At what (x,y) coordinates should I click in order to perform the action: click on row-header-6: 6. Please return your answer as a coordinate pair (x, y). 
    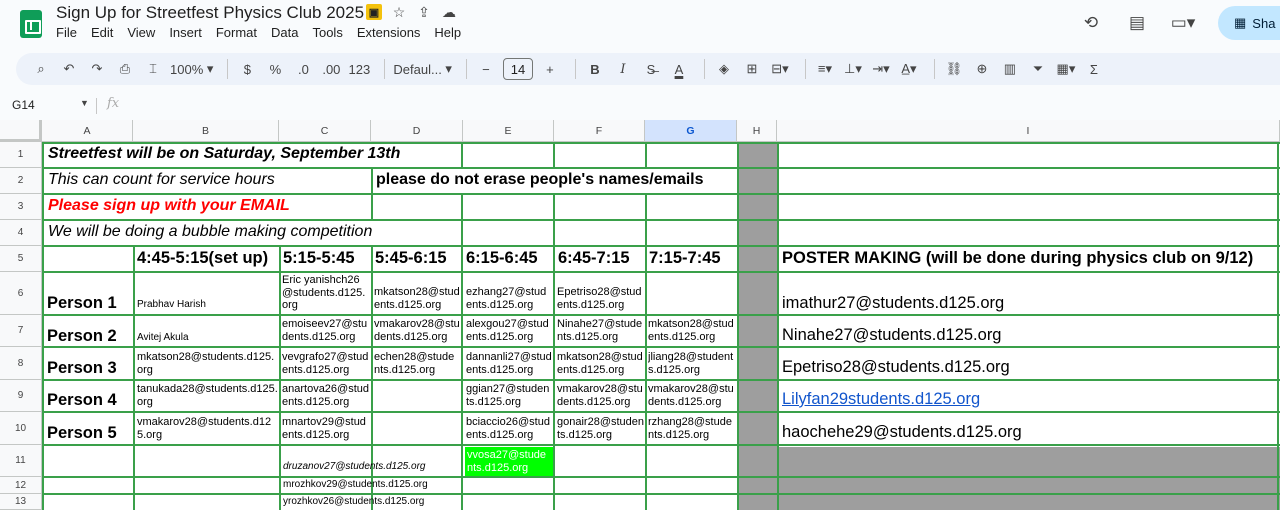
    Looking at the image, I should click on (21, 293).